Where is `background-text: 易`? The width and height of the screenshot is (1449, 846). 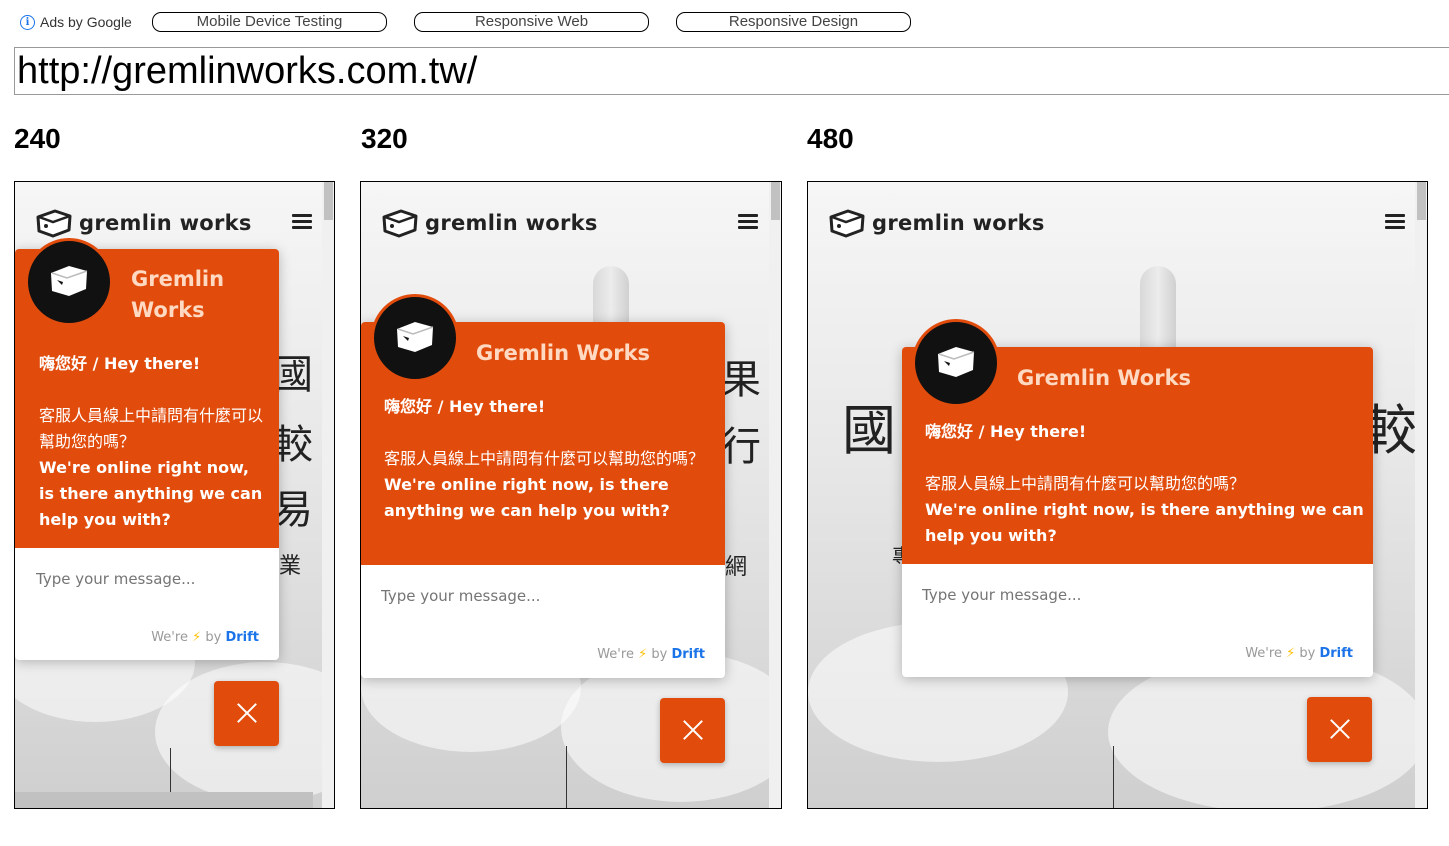
background-text: 易 is located at coordinates (293, 510).